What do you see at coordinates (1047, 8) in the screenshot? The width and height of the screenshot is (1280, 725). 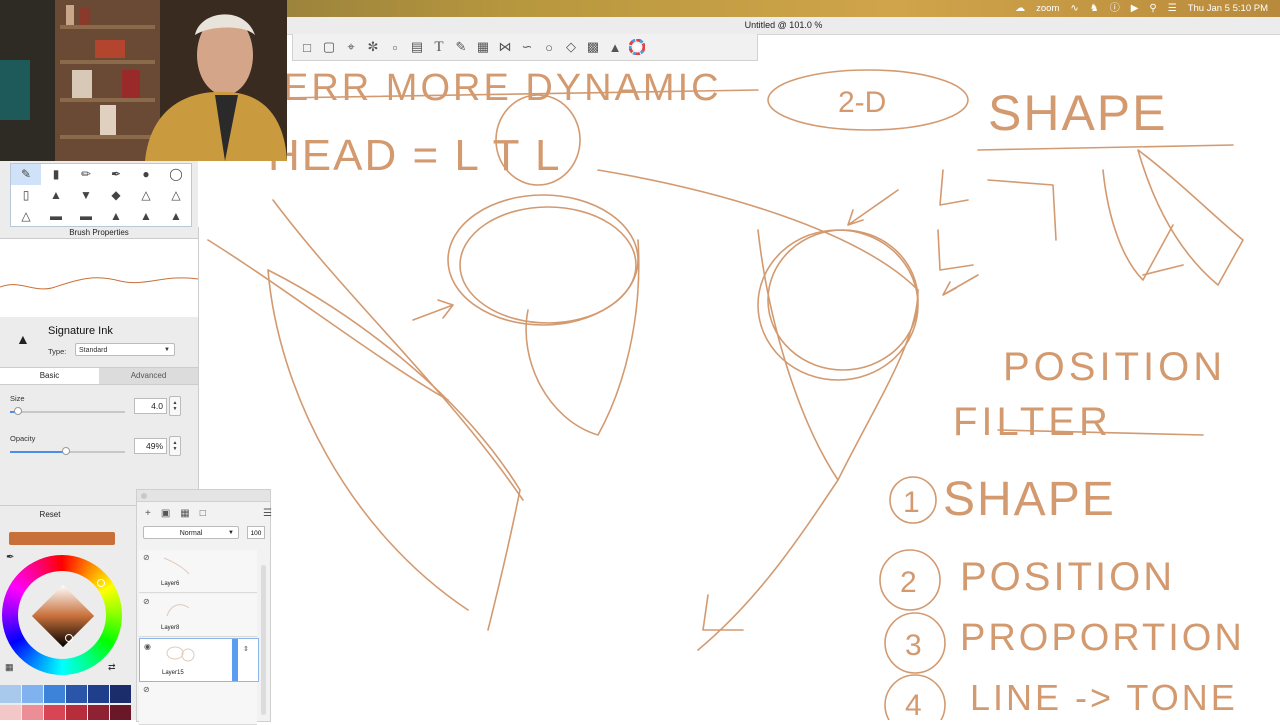 I see `zoom-label: zoom` at bounding box center [1047, 8].